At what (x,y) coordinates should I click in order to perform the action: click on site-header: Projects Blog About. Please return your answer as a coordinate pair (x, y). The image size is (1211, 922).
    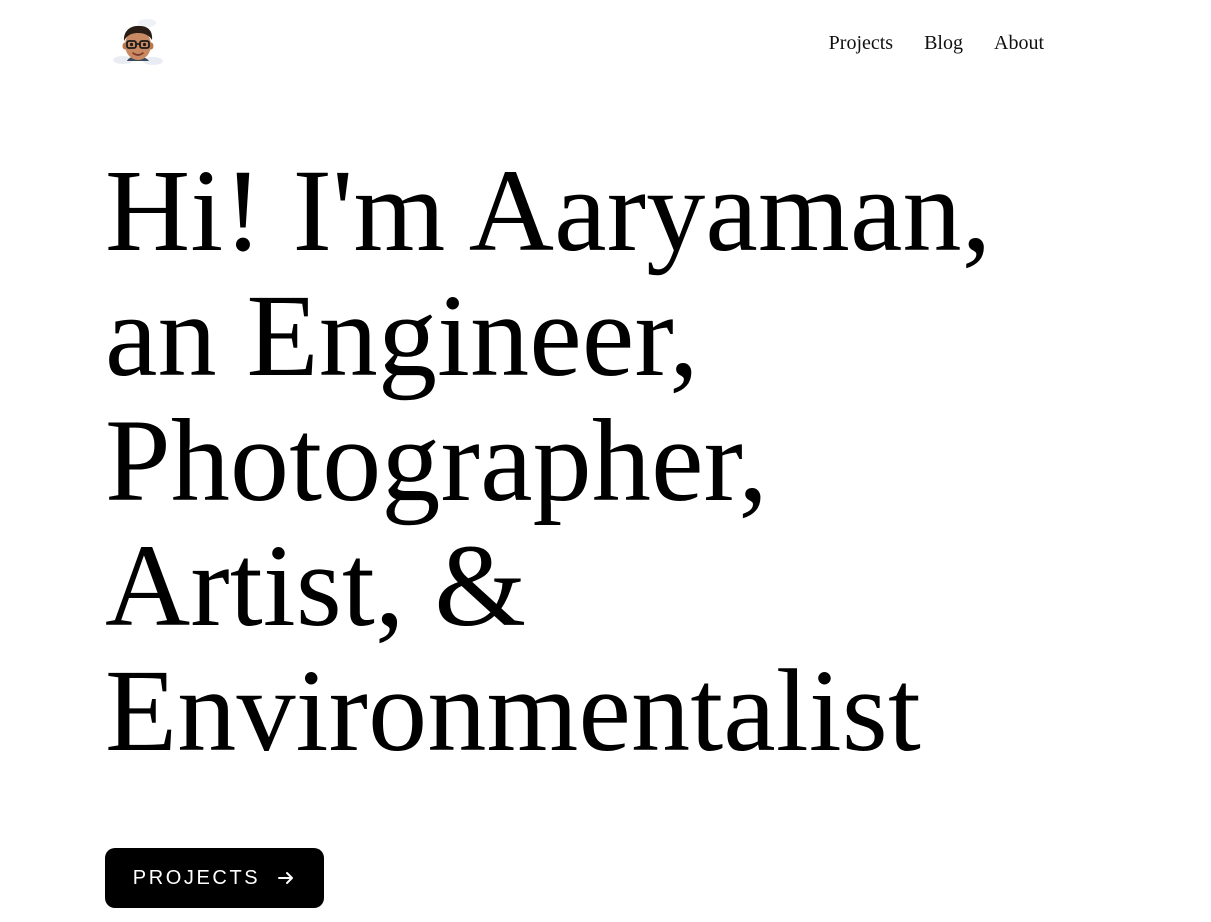
    Looking at the image, I should click on (605, 43).